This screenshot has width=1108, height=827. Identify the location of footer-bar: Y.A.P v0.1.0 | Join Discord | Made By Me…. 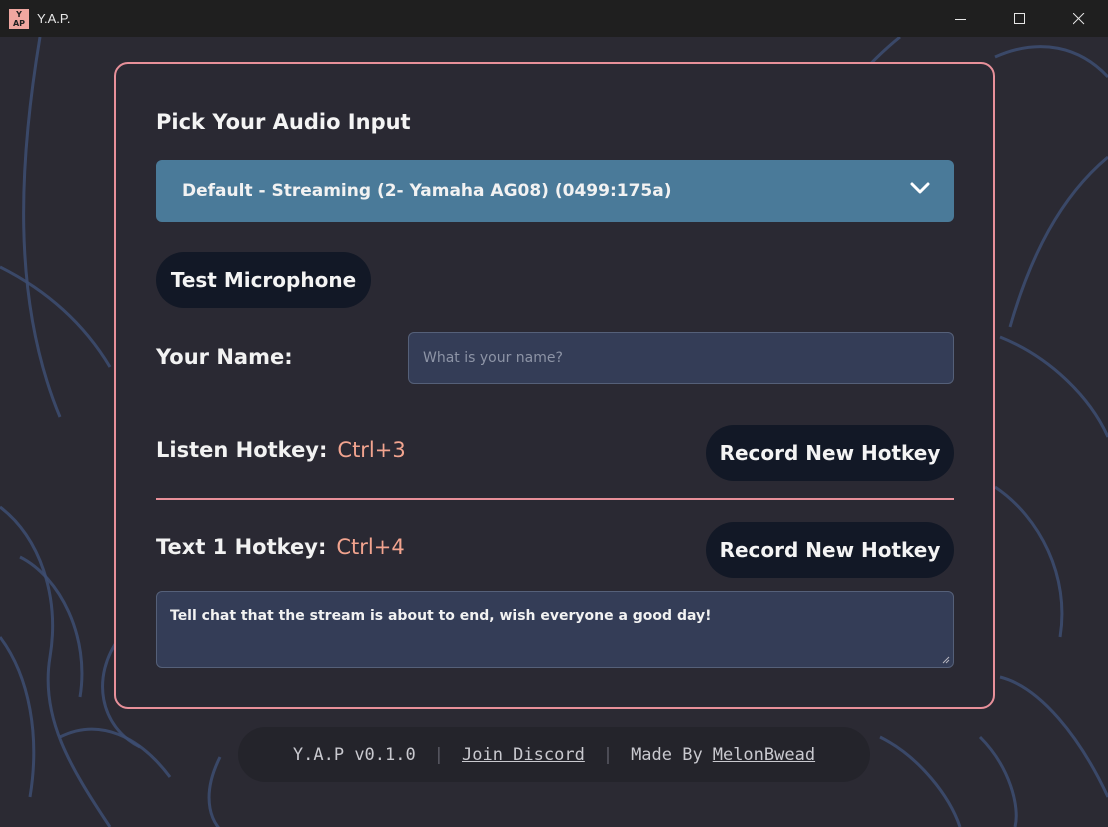
(554, 754).